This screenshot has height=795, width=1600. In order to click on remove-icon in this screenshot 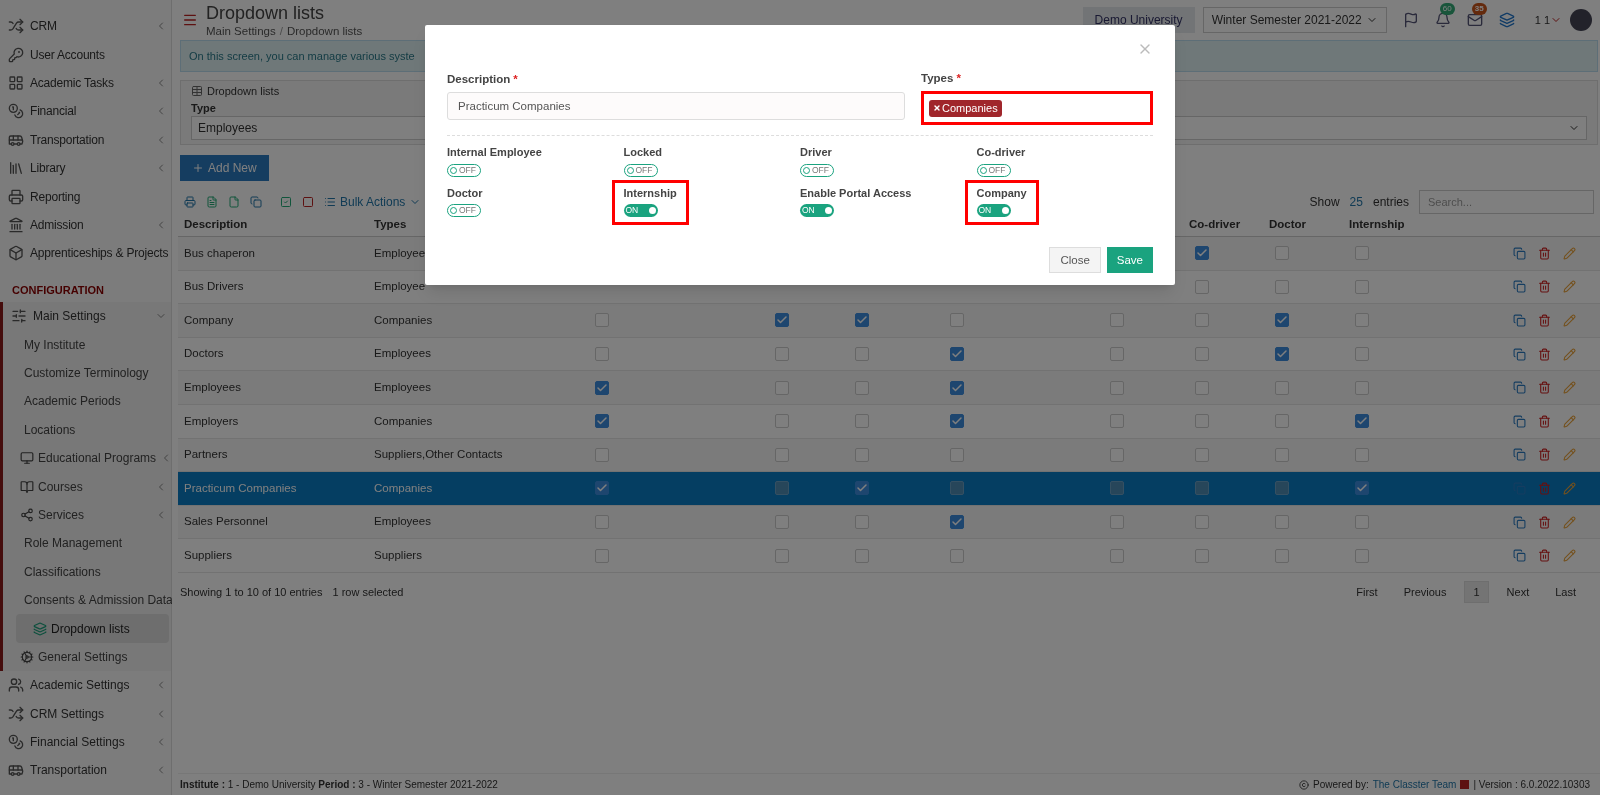, I will do `click(937, 108)`.